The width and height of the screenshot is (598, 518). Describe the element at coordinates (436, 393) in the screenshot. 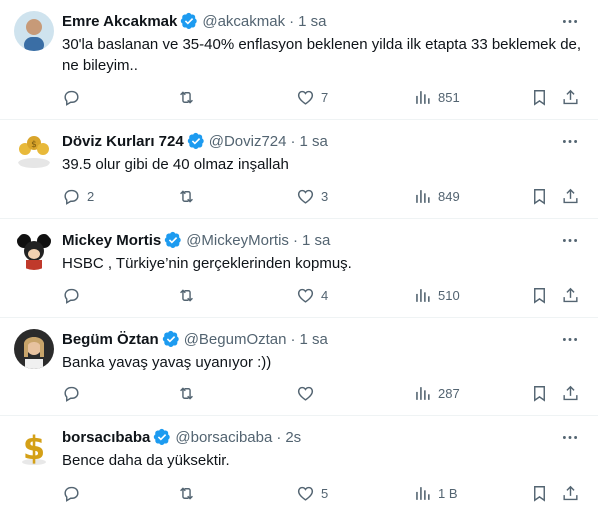

I see `views-button: 287` at that location.